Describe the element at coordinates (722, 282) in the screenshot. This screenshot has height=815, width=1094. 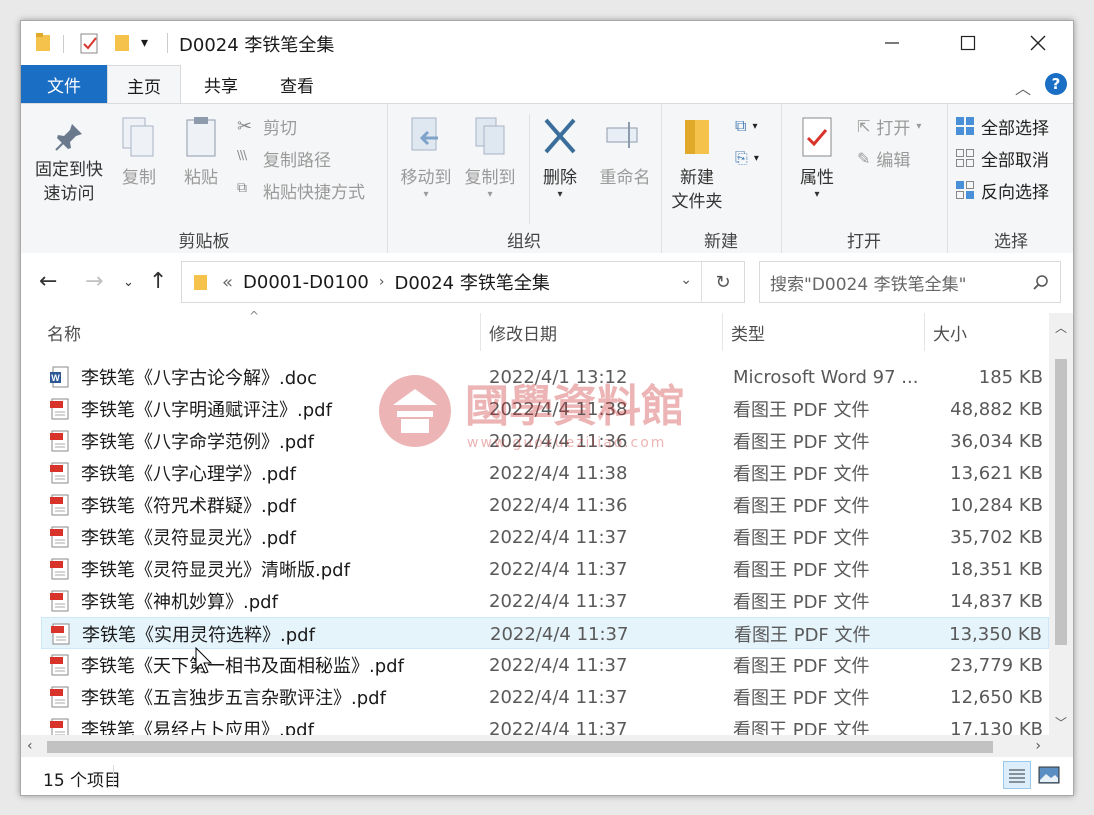
I see `refresh-icon: ↻` at that location.